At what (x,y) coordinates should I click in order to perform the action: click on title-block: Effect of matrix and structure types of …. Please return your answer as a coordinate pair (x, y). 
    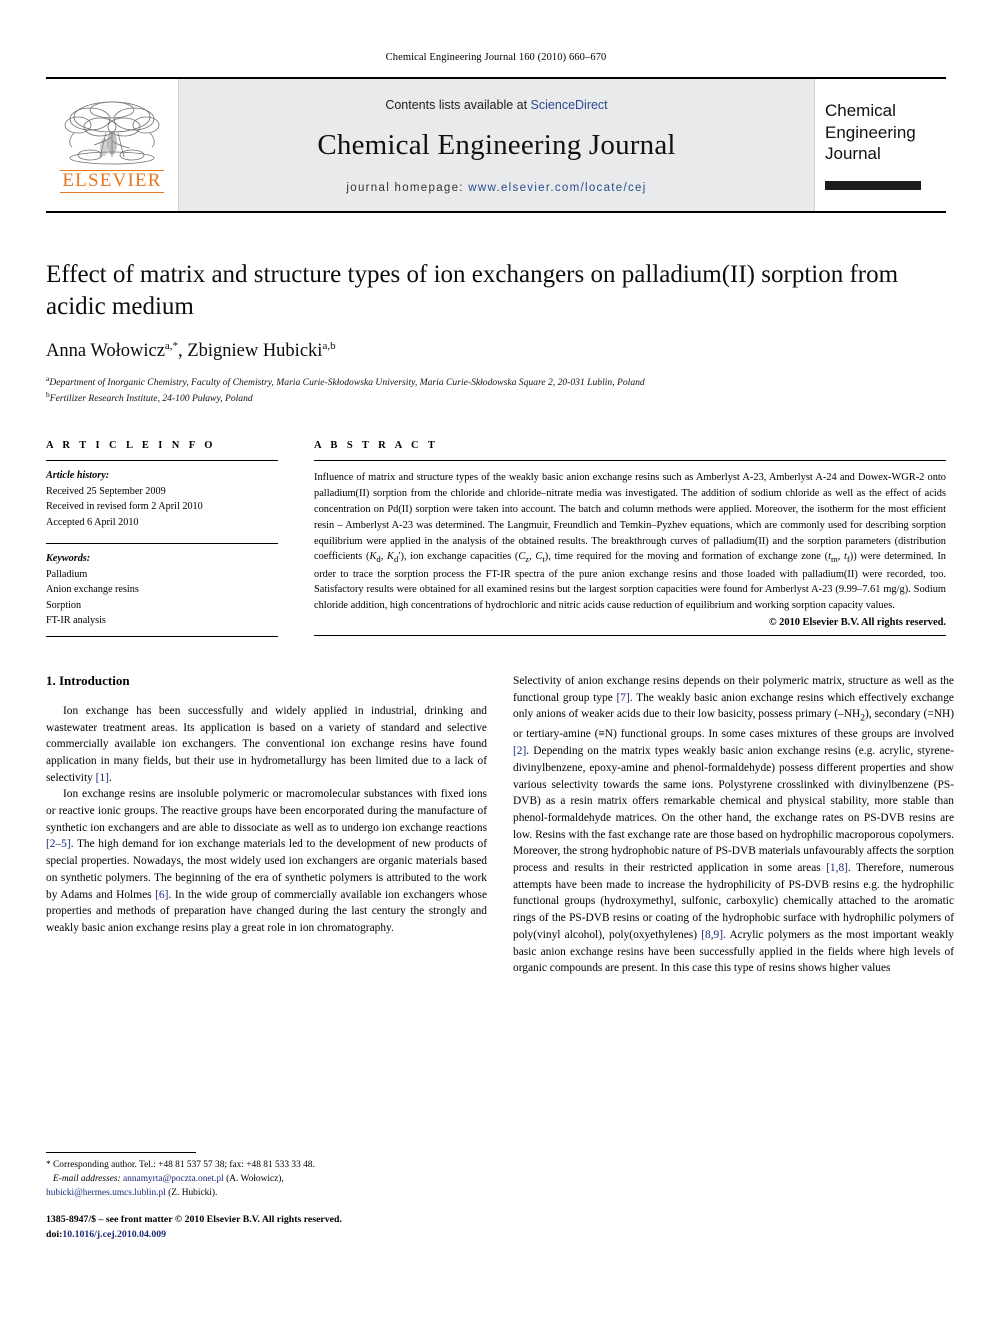
    Looking at the image, I should click on (496, 332).